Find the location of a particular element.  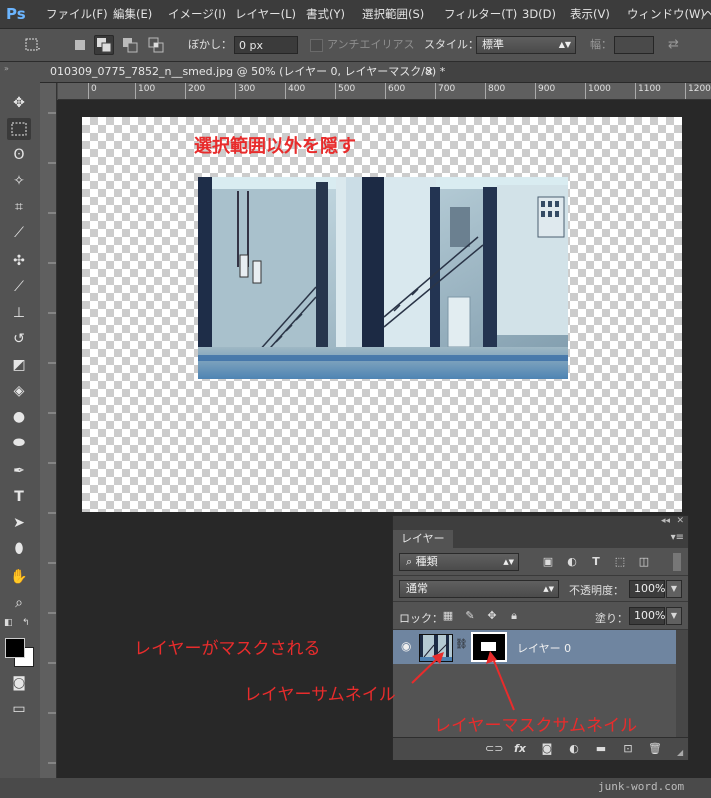

filter-kind-select: ⌕ 種類 ▲▼ is located at coordinates (459, 562).